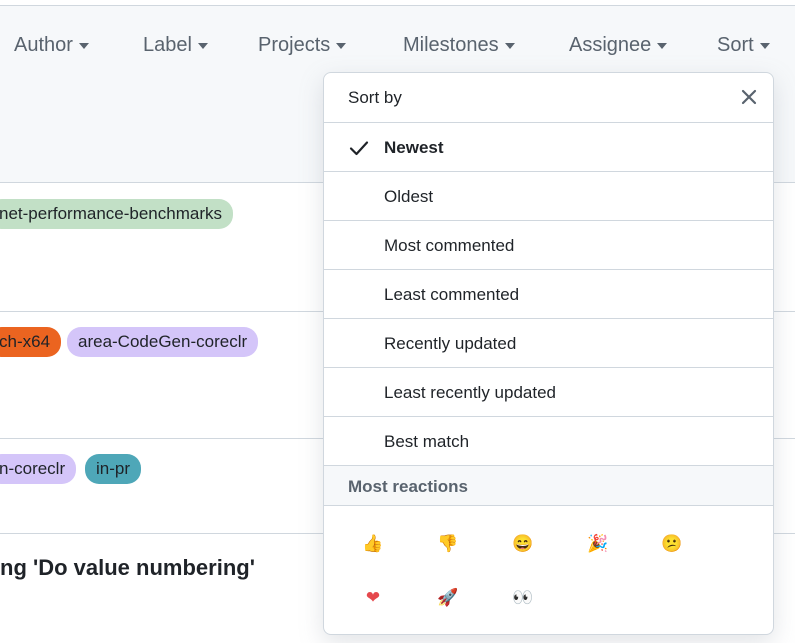 The width and height of the screenshot is (795, 643). Describe the element at coordinates (375, 97) in the screenshot. I see `sort-dropdown-title: Sort by` at that location.